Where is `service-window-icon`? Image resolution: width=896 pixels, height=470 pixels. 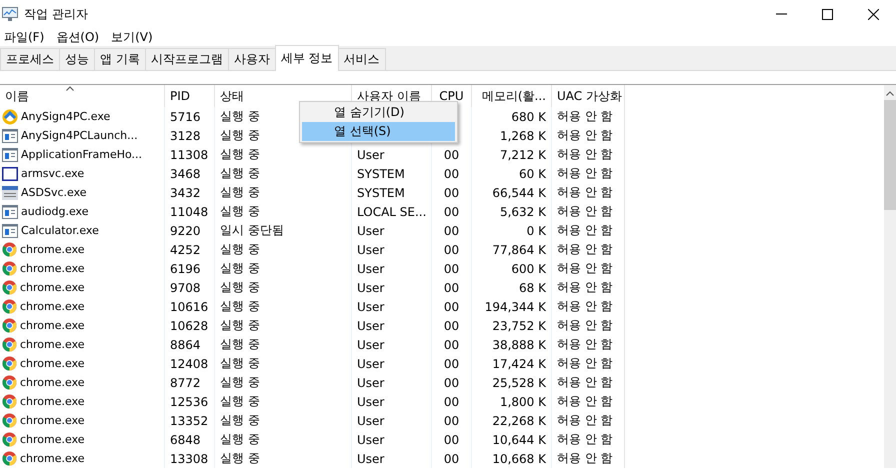
service-window-icon is located at coordinates (10, 192).